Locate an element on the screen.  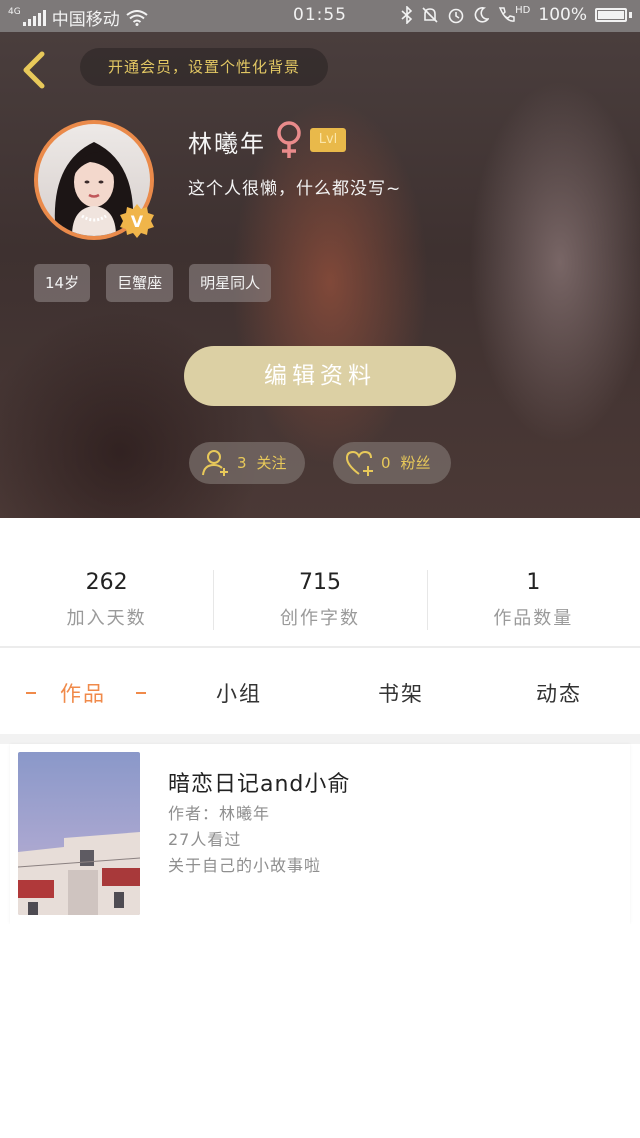
followers-count: 0 is located at coordinates (386, 463).